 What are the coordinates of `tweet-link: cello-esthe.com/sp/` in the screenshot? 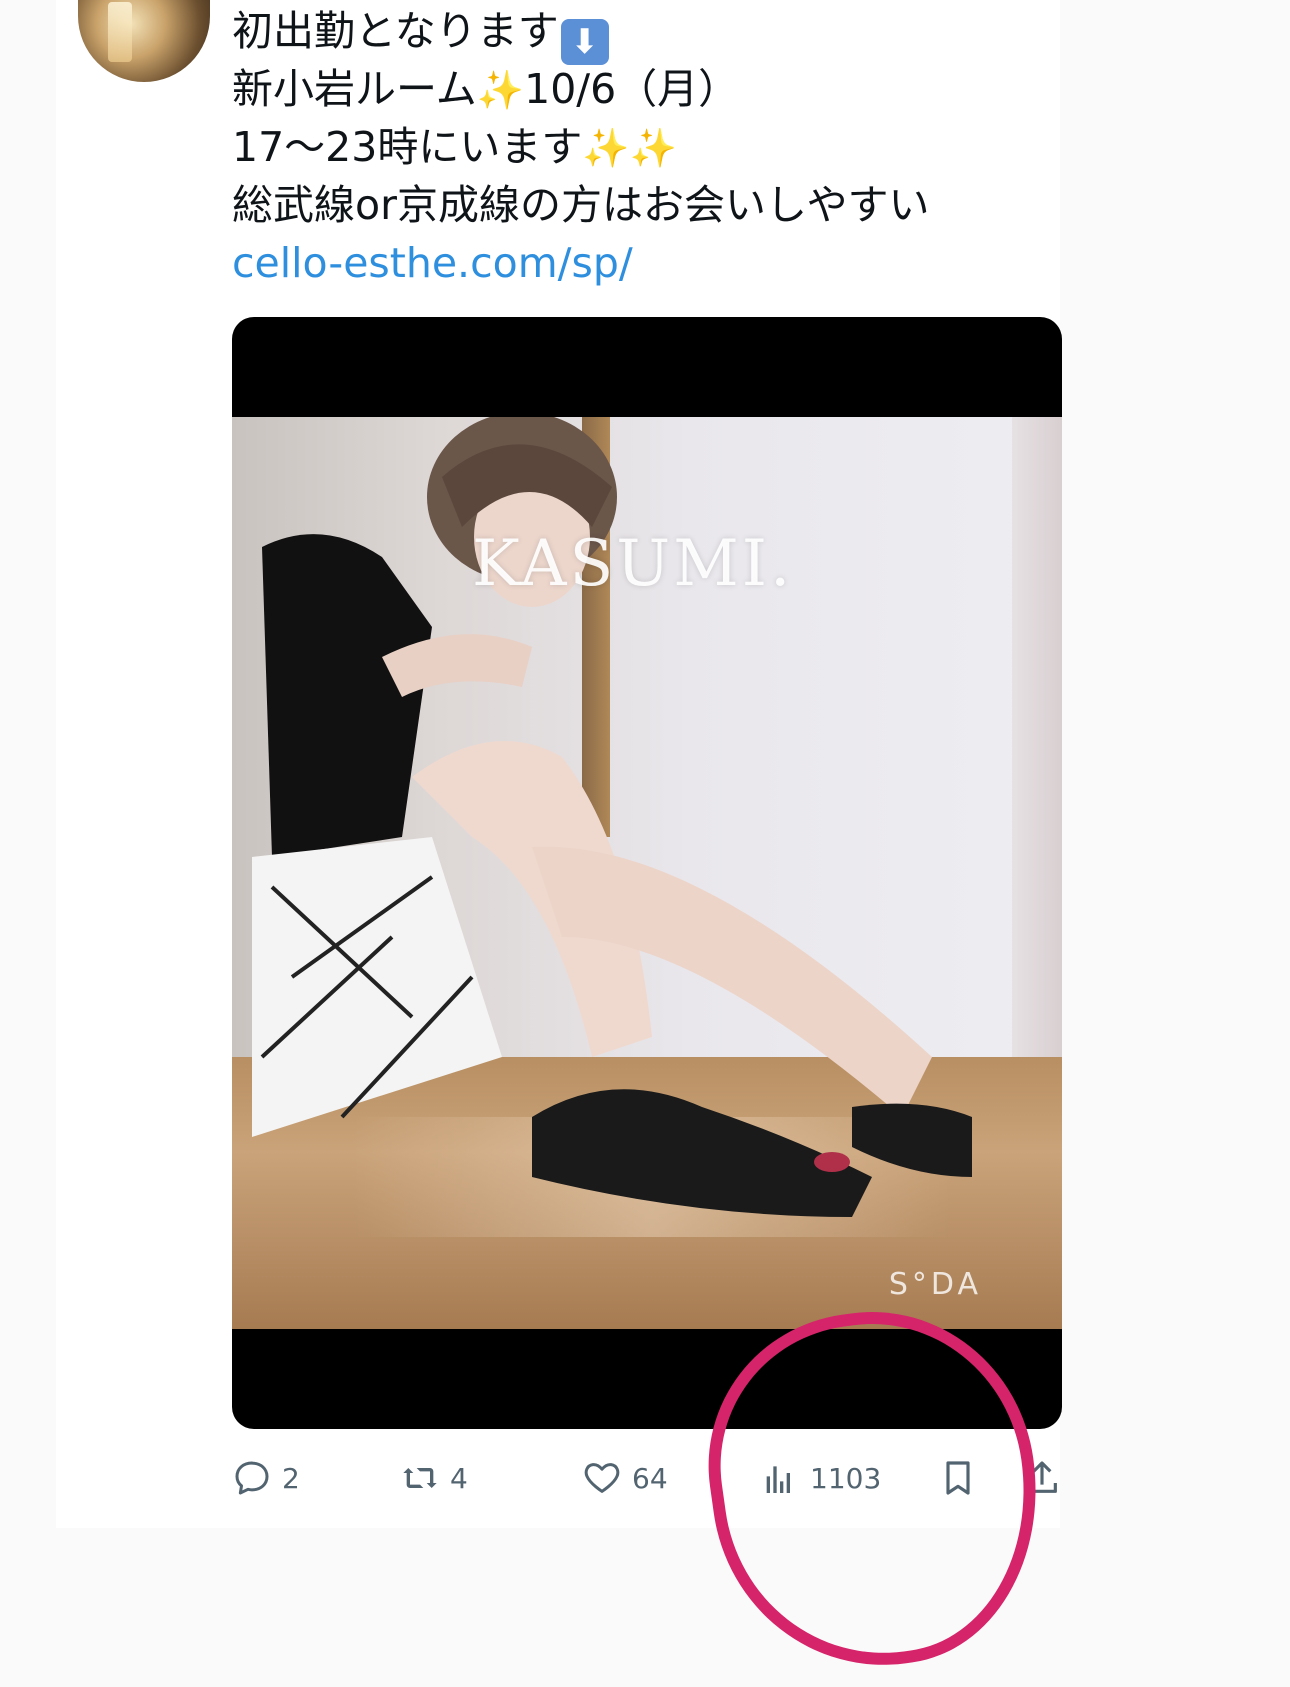 It's located at (432, 263).